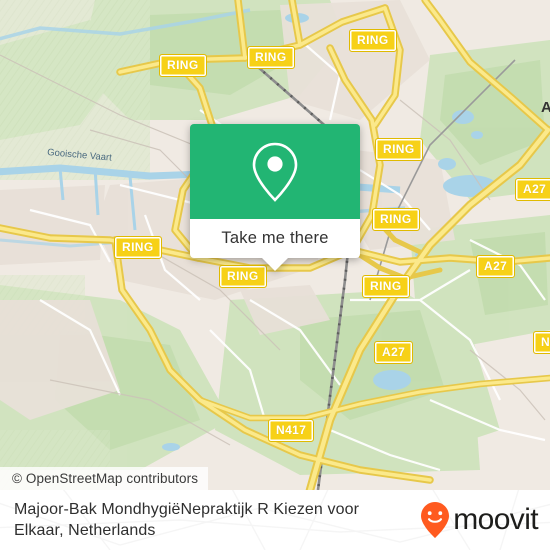  Describe the element at coordinates (396, 219) in the screenshot. I see `road-shield-ring-5: RING` at that location.